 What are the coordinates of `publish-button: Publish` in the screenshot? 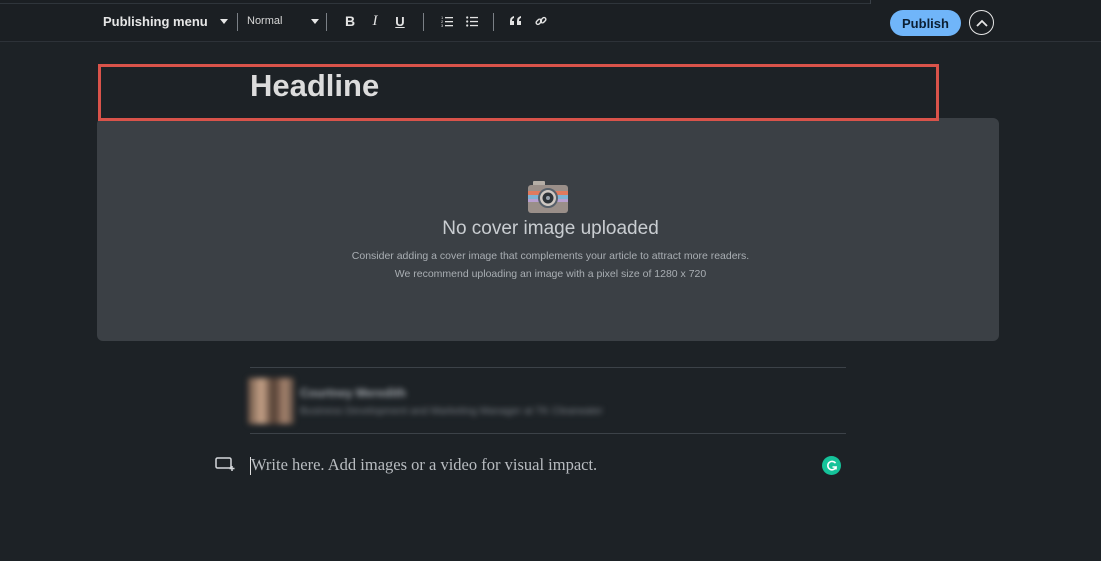 It's located at (925, 23).